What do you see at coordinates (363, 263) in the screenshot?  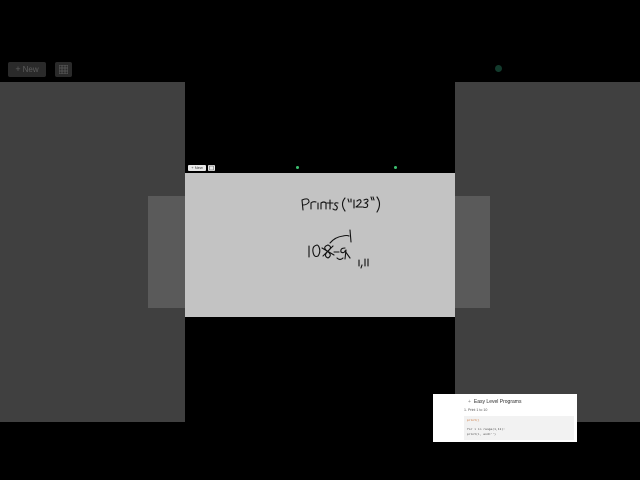 I see `handwriting-right-note` at bounding box center [363, 263].